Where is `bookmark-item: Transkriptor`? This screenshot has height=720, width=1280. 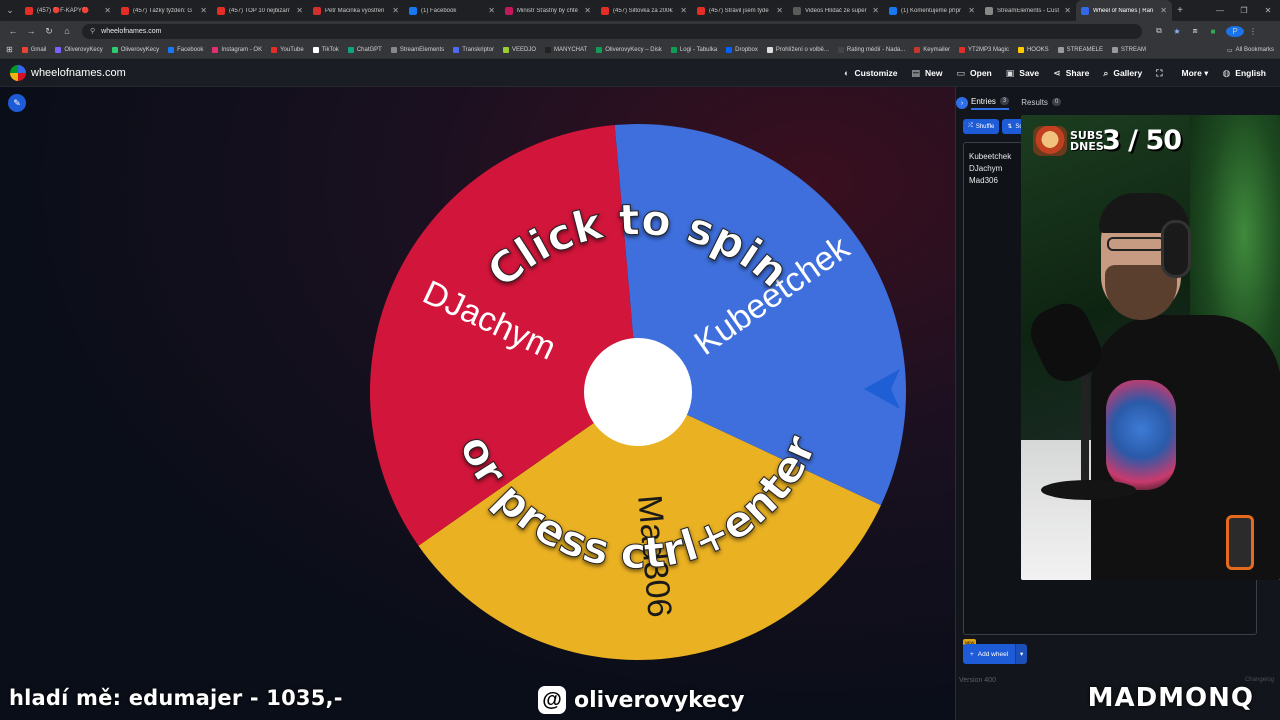 bookmark-item: Transkriptor is located at coordinates (473, 49).